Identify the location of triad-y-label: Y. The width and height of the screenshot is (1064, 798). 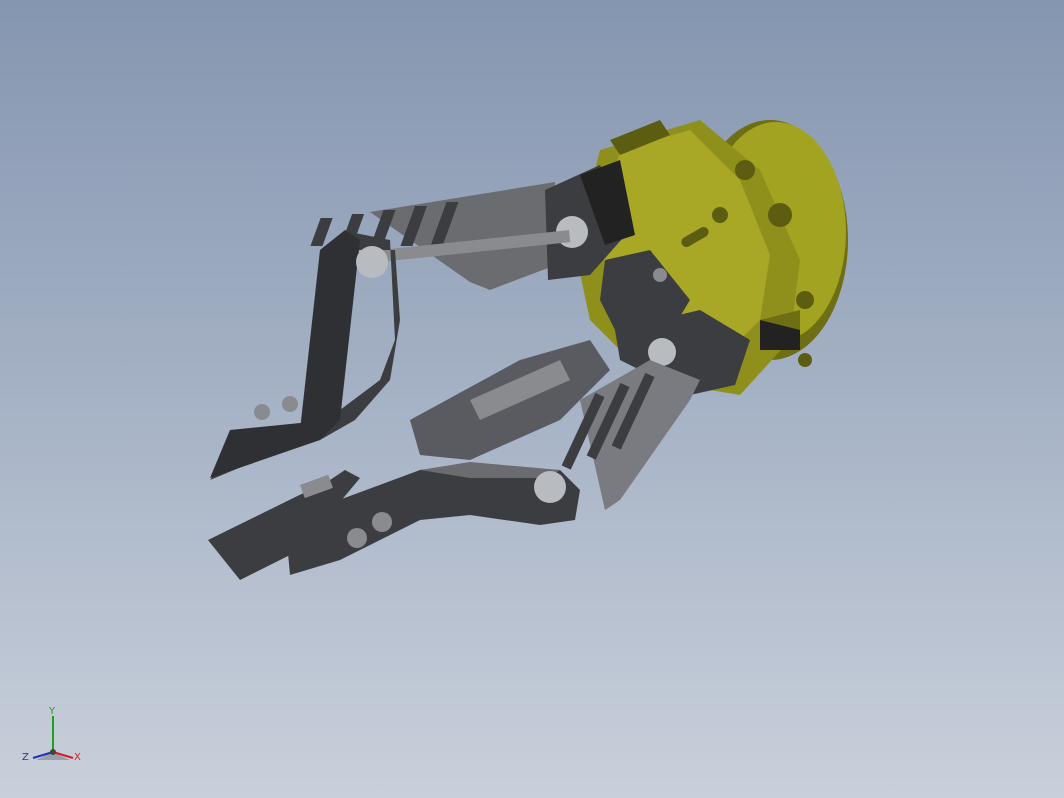
(52, 711).